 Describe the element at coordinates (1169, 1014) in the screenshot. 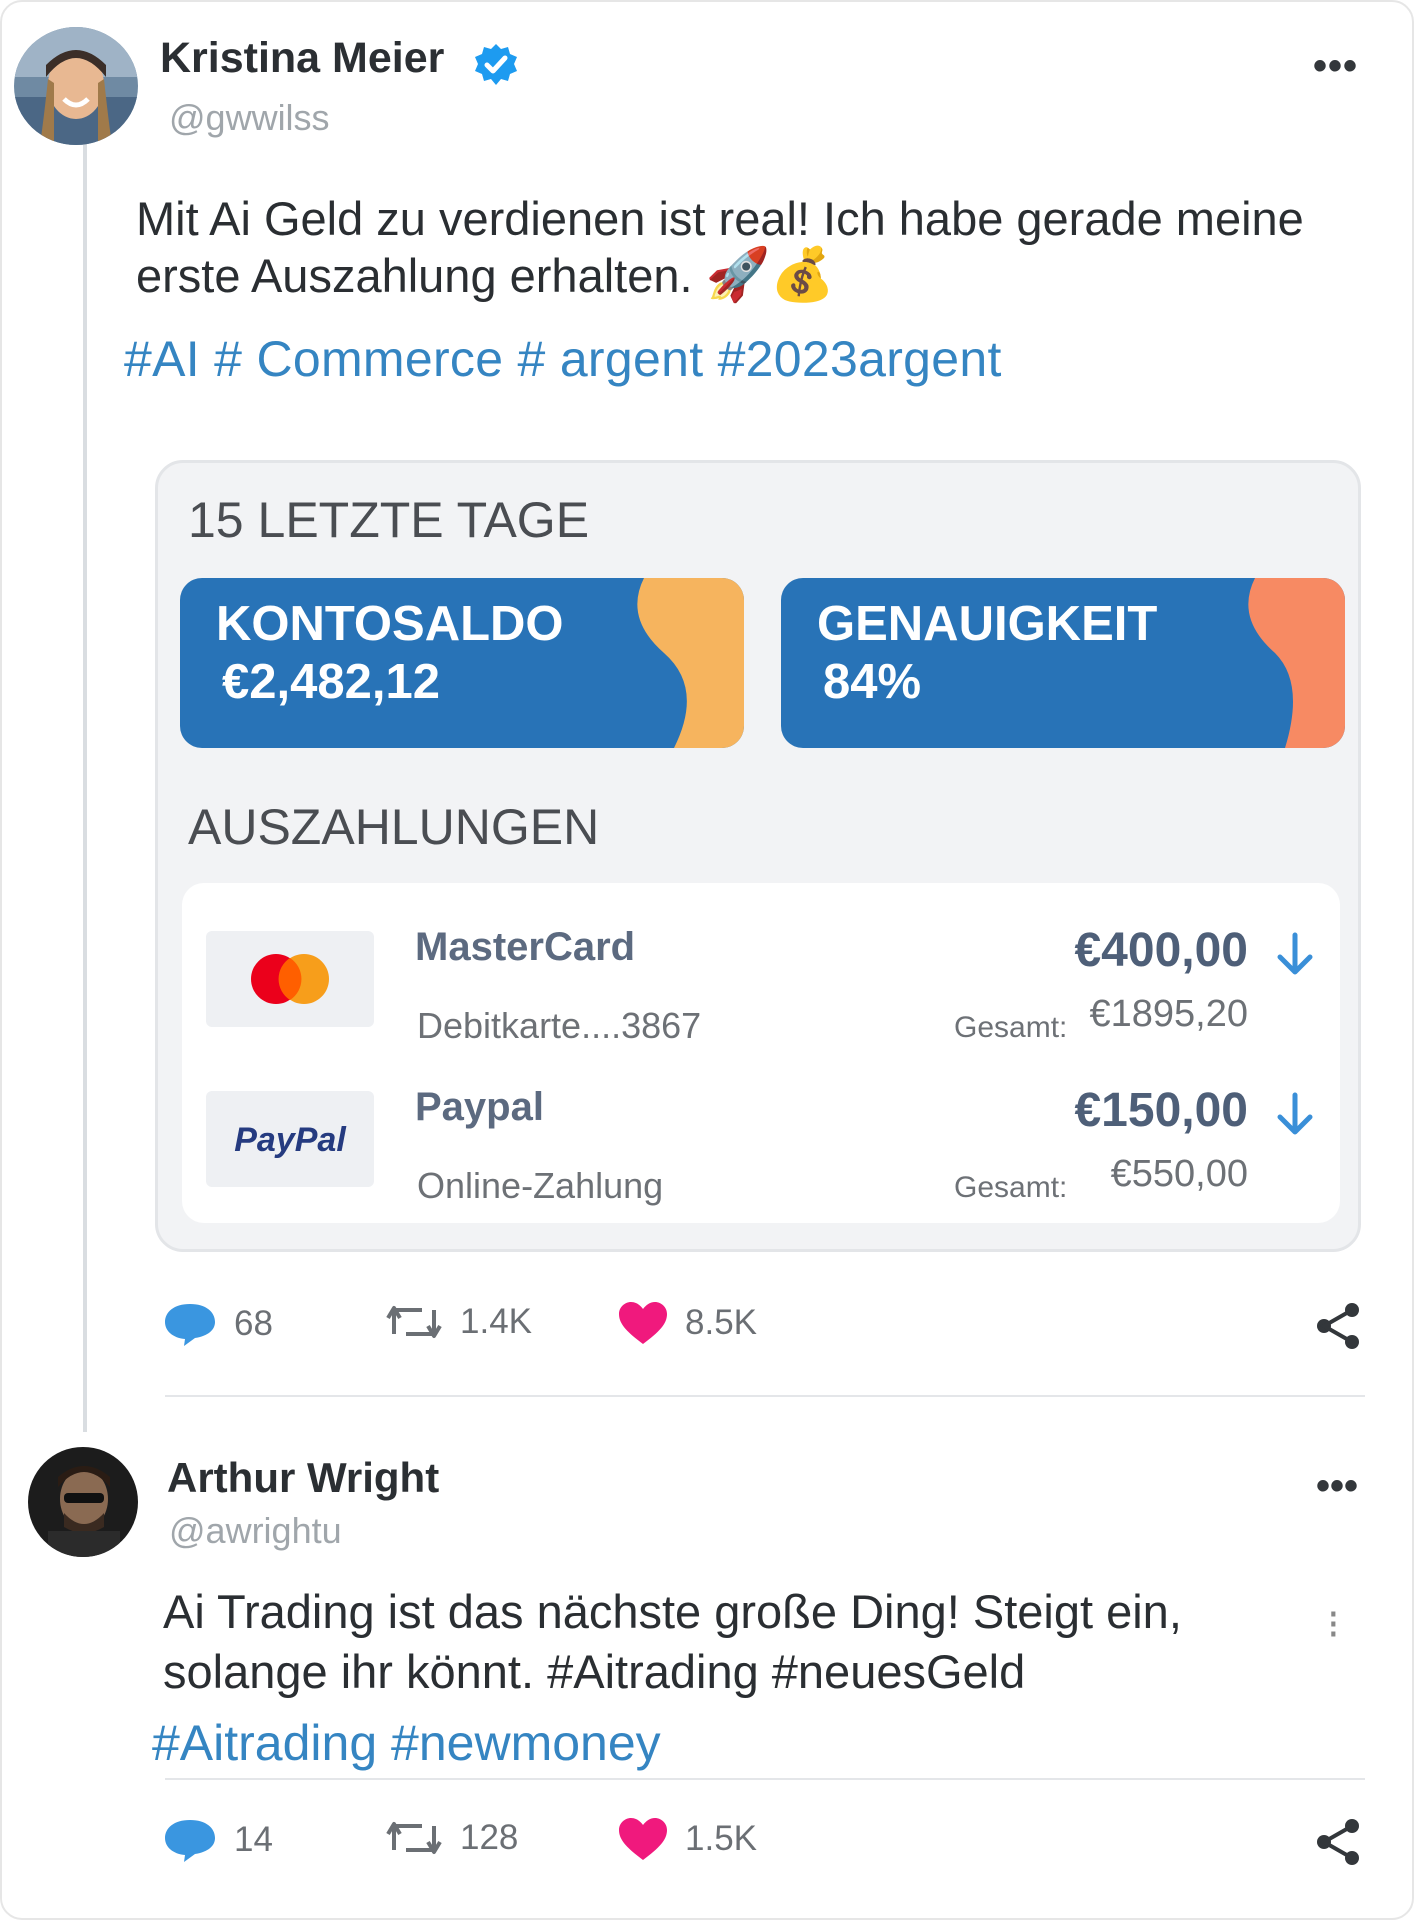

I see `total-value: €1895,20` at that location.